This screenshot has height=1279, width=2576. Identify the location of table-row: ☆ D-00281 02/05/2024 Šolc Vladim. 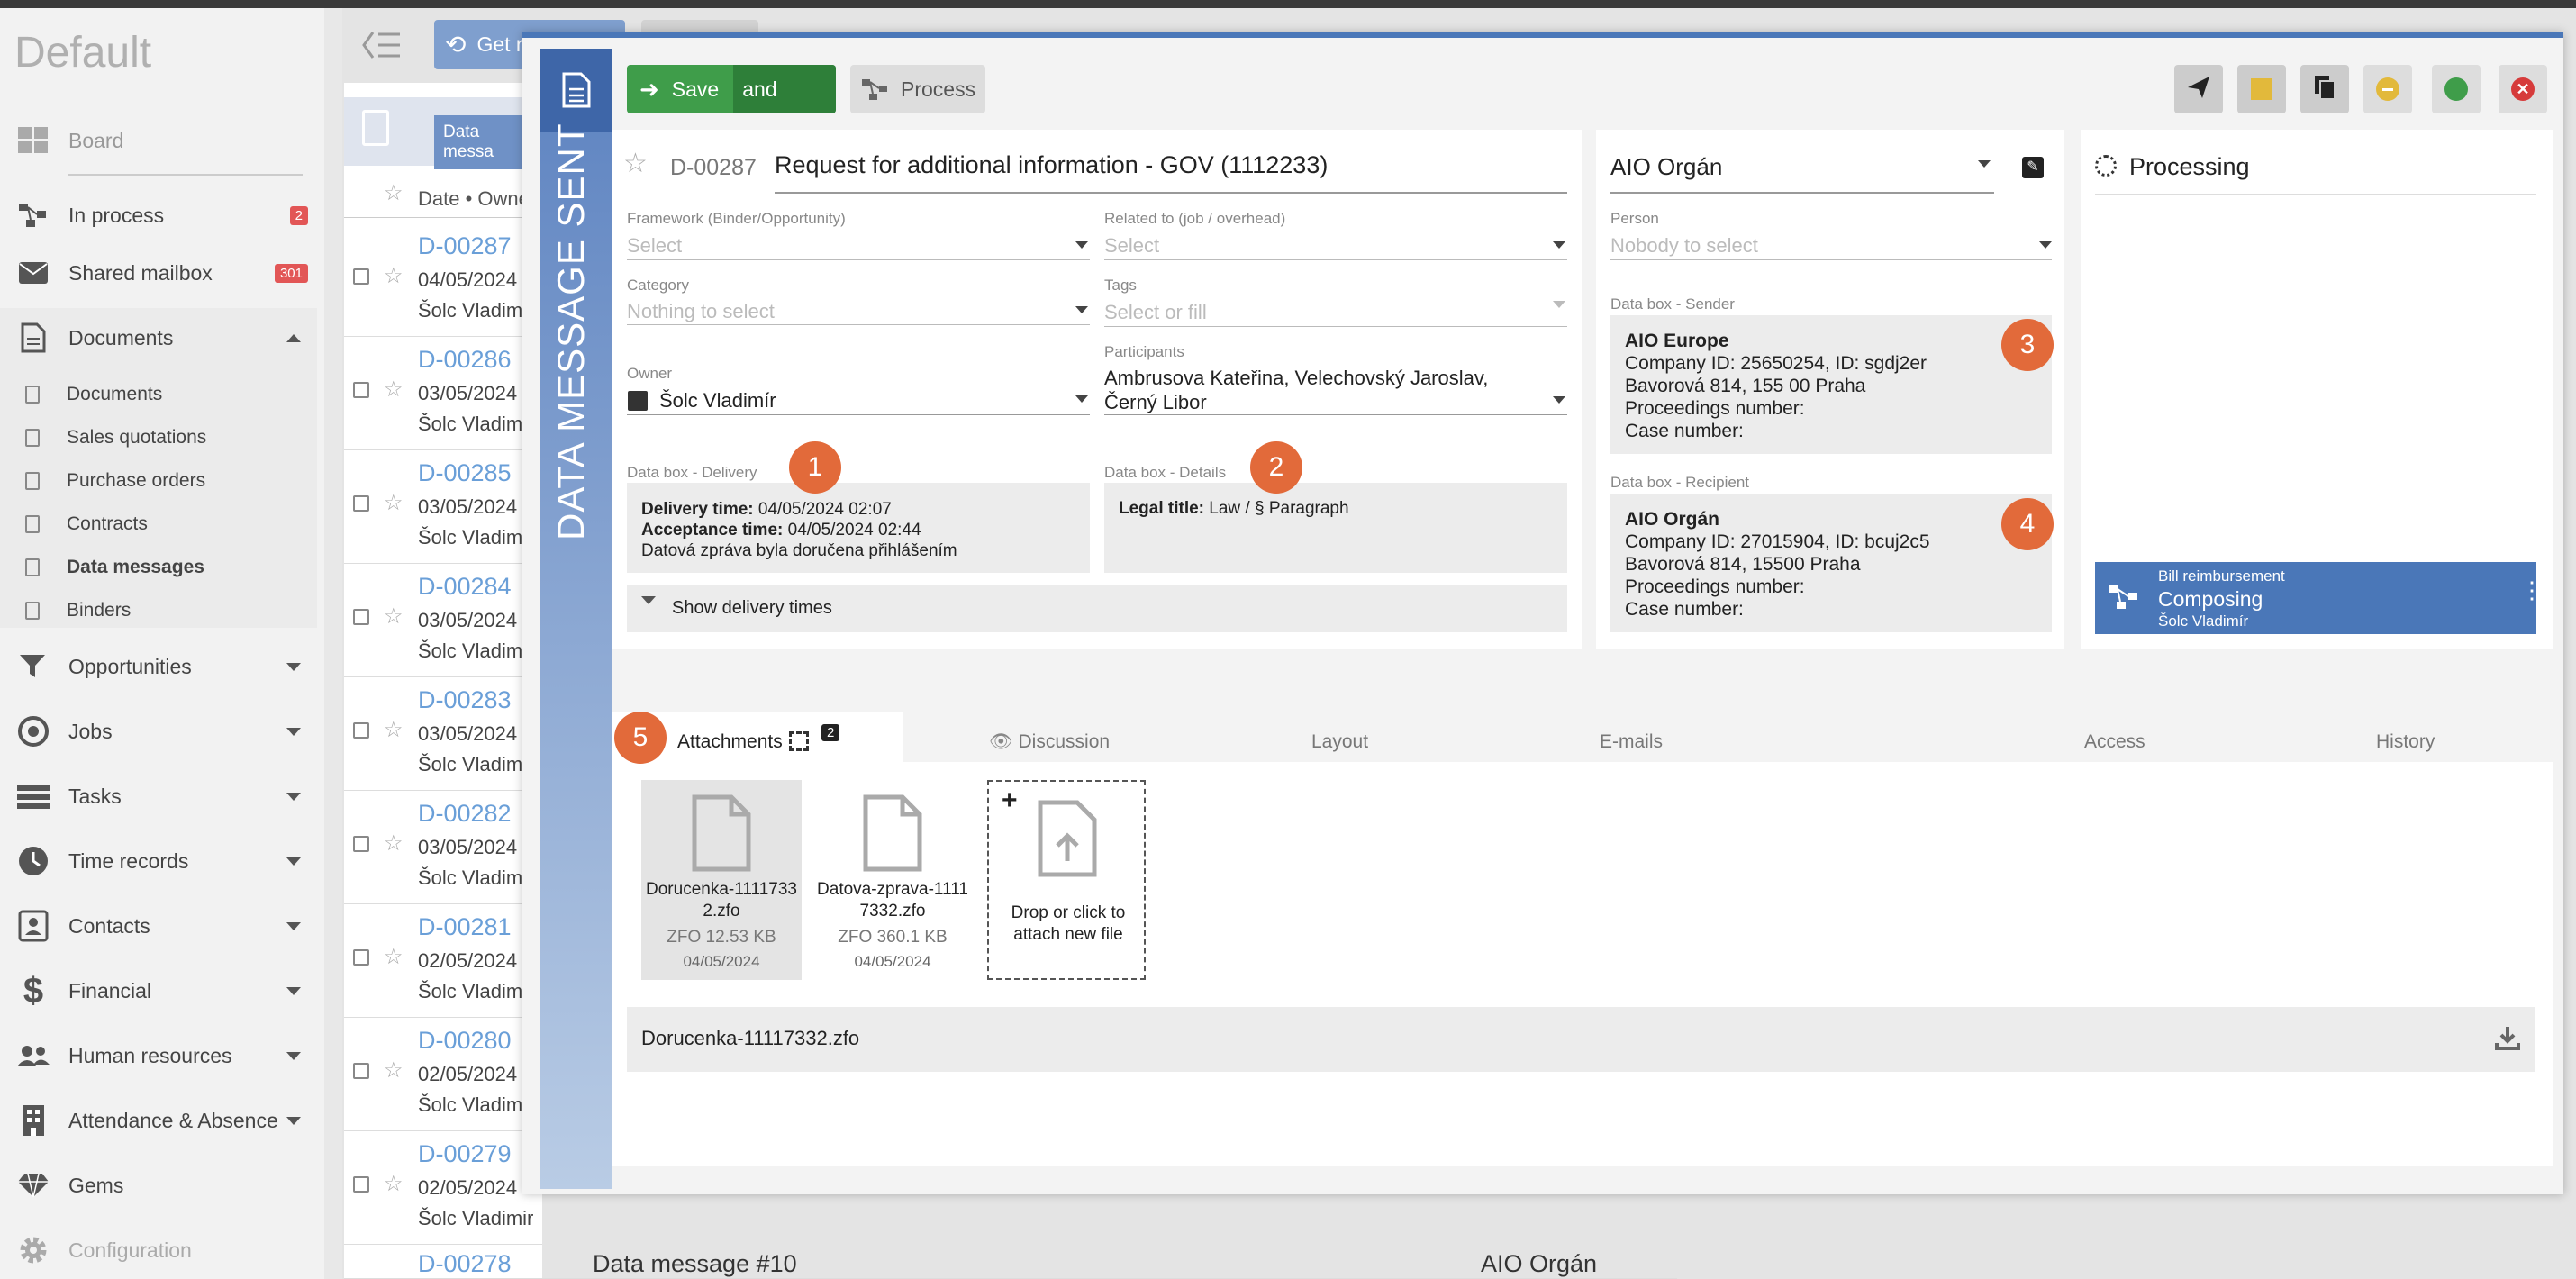
(443, 961).